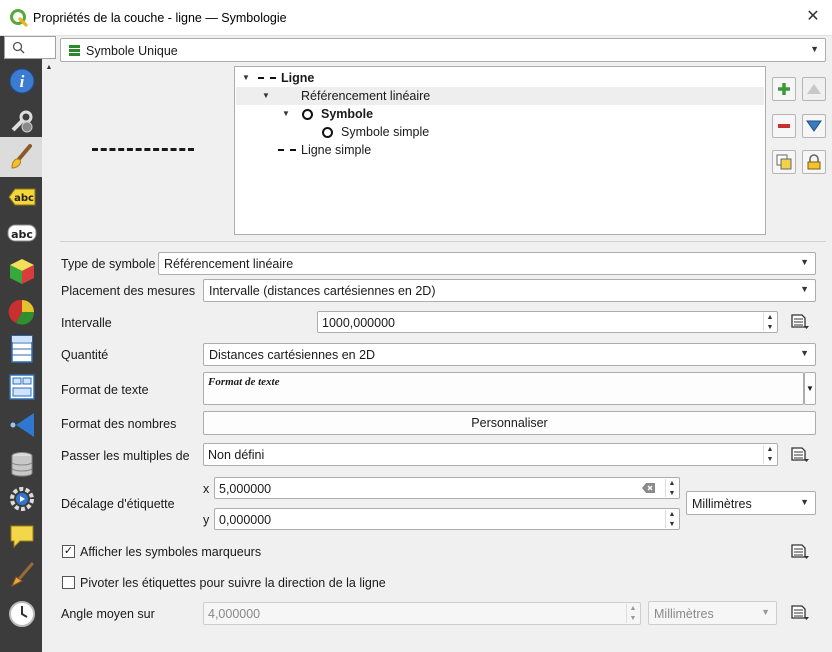 The height and width of the screenshot is (652, 832). Describe the element at coordinates (385, 132) in the screenshot. I see `tree-row-label: Symbole simple` at that location.